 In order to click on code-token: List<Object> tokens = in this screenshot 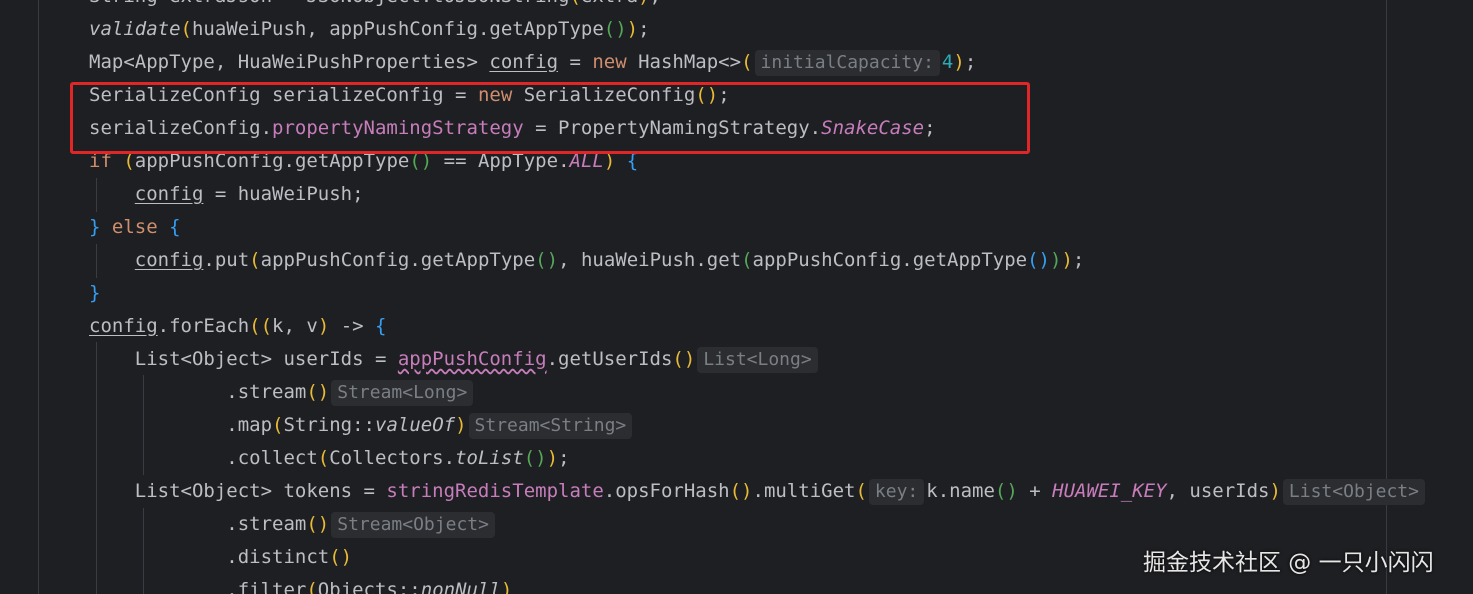, I will do `click(238, 491)`.